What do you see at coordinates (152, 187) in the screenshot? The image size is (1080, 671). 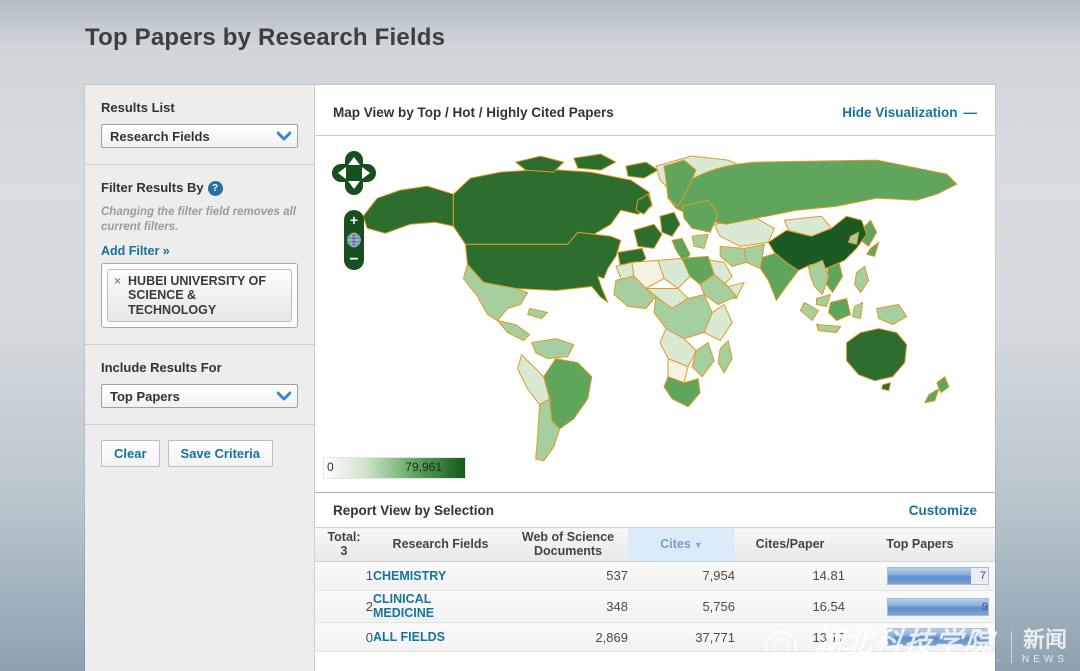 I see `filter-results-label-text: Filter Results By` at bounding box center [152, 187].